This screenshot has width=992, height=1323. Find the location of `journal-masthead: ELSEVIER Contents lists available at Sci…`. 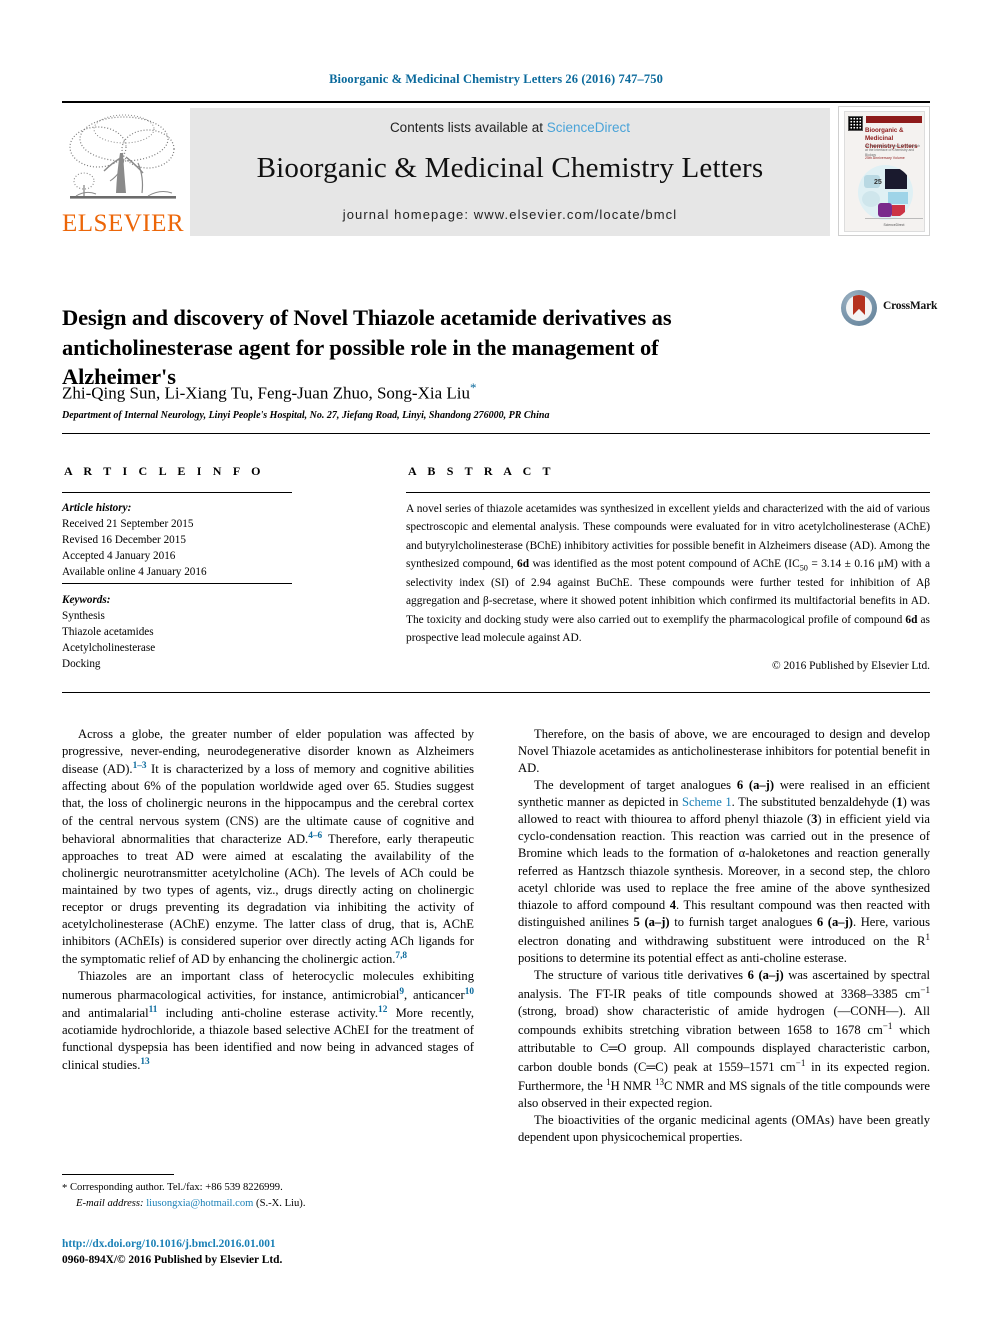

journal-masthead: ELSEVIER Contents lists available at Sci… is located at coordinates (496, 168).